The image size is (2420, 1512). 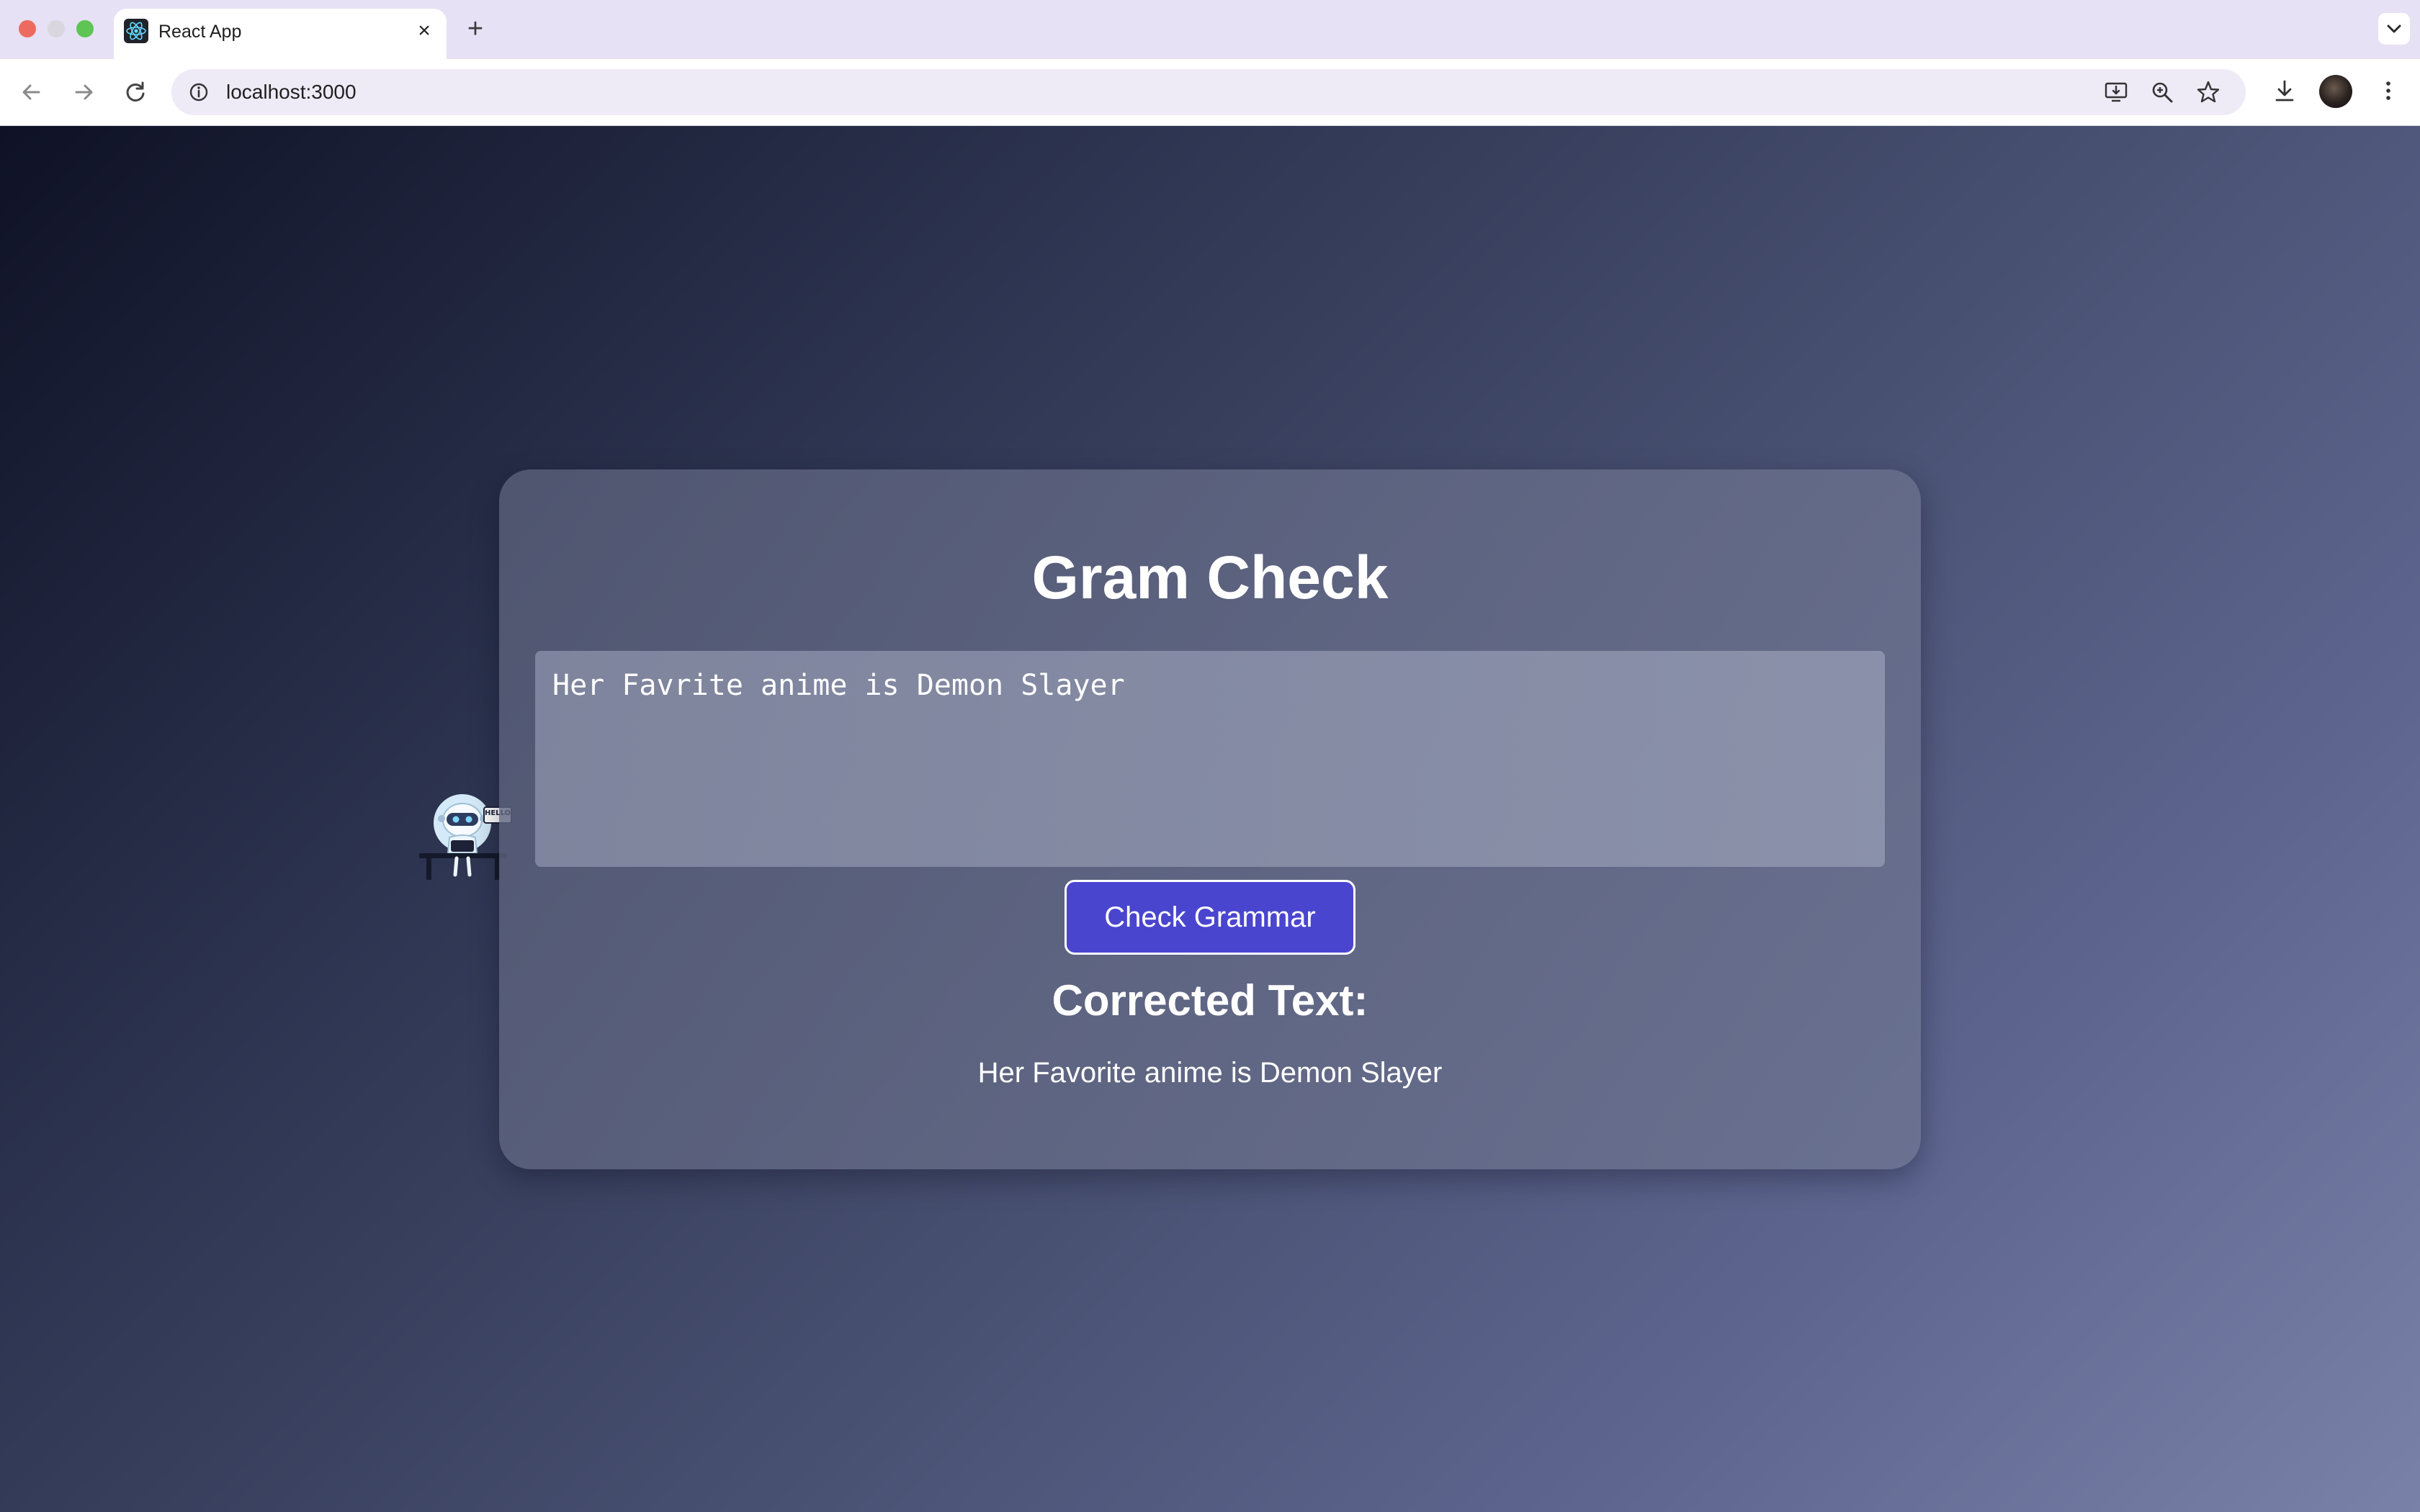 What do you see at coordinates (56, 28) in the screenshot?
I see `minimize-window-button` at bounding box center [56, 28].